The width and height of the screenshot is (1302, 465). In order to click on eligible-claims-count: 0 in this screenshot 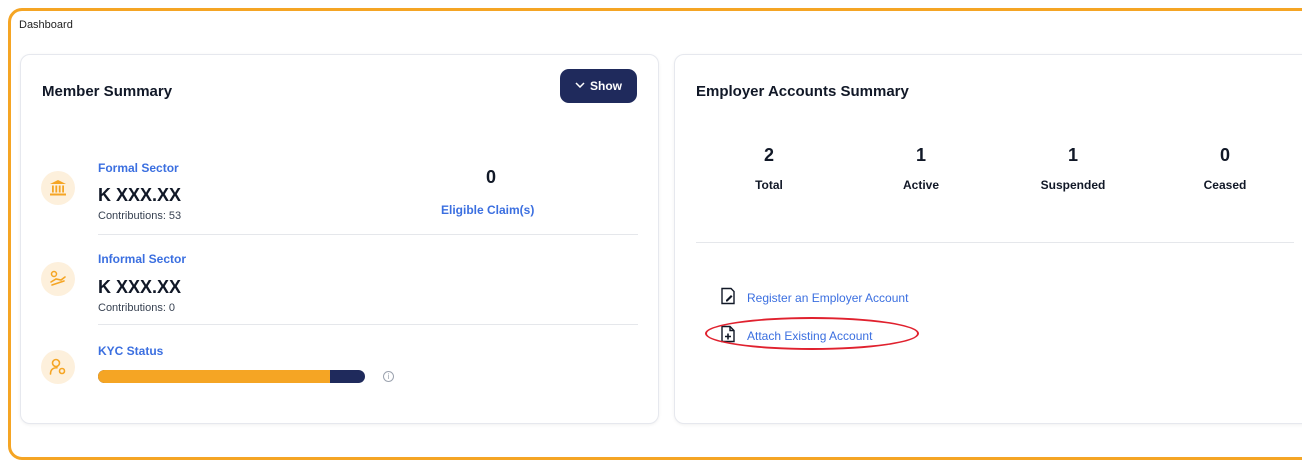, I will do `click(490, 177)`.